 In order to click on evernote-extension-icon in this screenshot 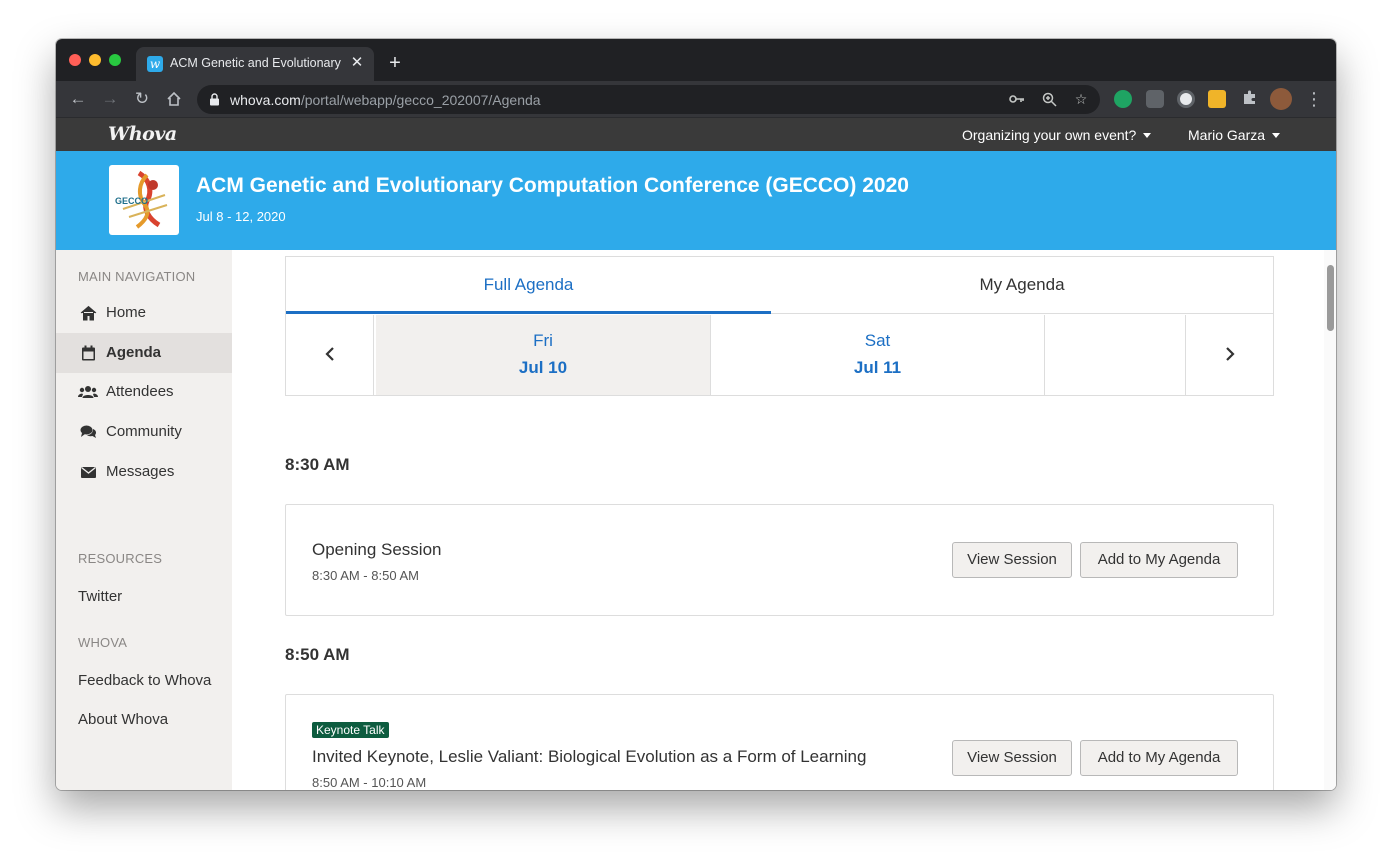, I will do `click(1123, 99)`.